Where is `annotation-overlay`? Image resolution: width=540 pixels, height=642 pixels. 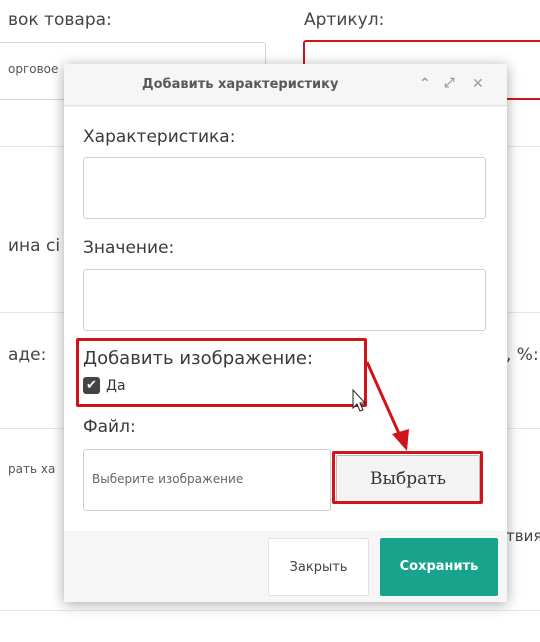
annotation-overlay is located at coordinates (380, 406).